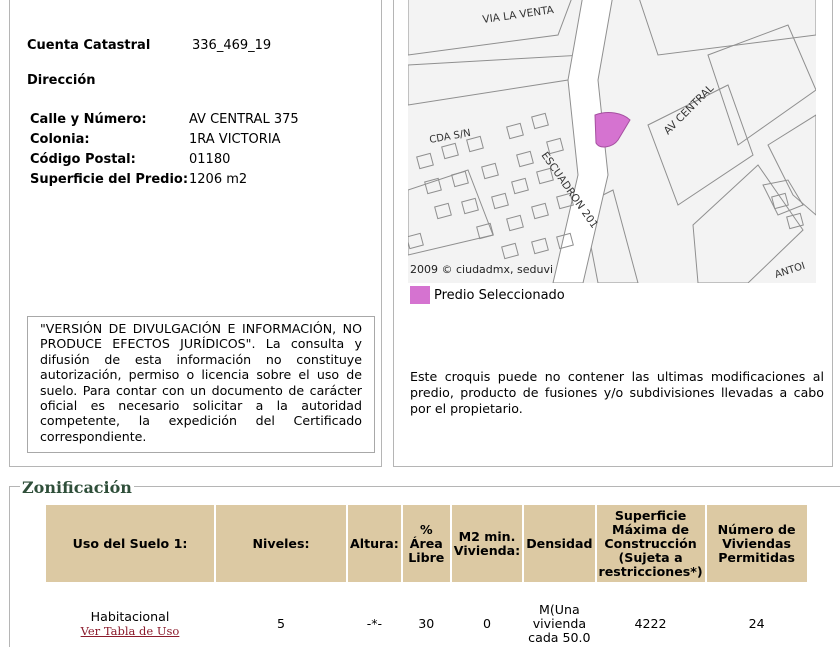 The image size is (840, 666). What do you see at coordinates (130, 616) in the screenshot?
I see `uso-suelo-value: Habitacional` at bounding box center [130, 616].